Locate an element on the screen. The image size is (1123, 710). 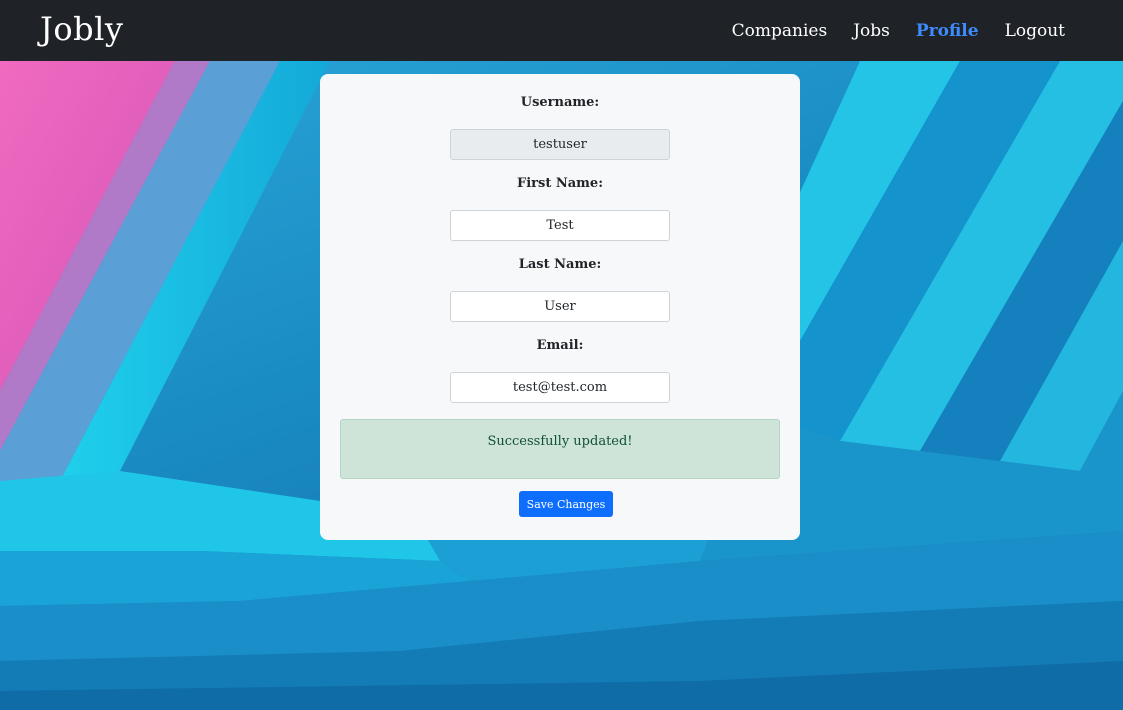
nav-link-jobs: Jobs is located at coordinates (871, 31).